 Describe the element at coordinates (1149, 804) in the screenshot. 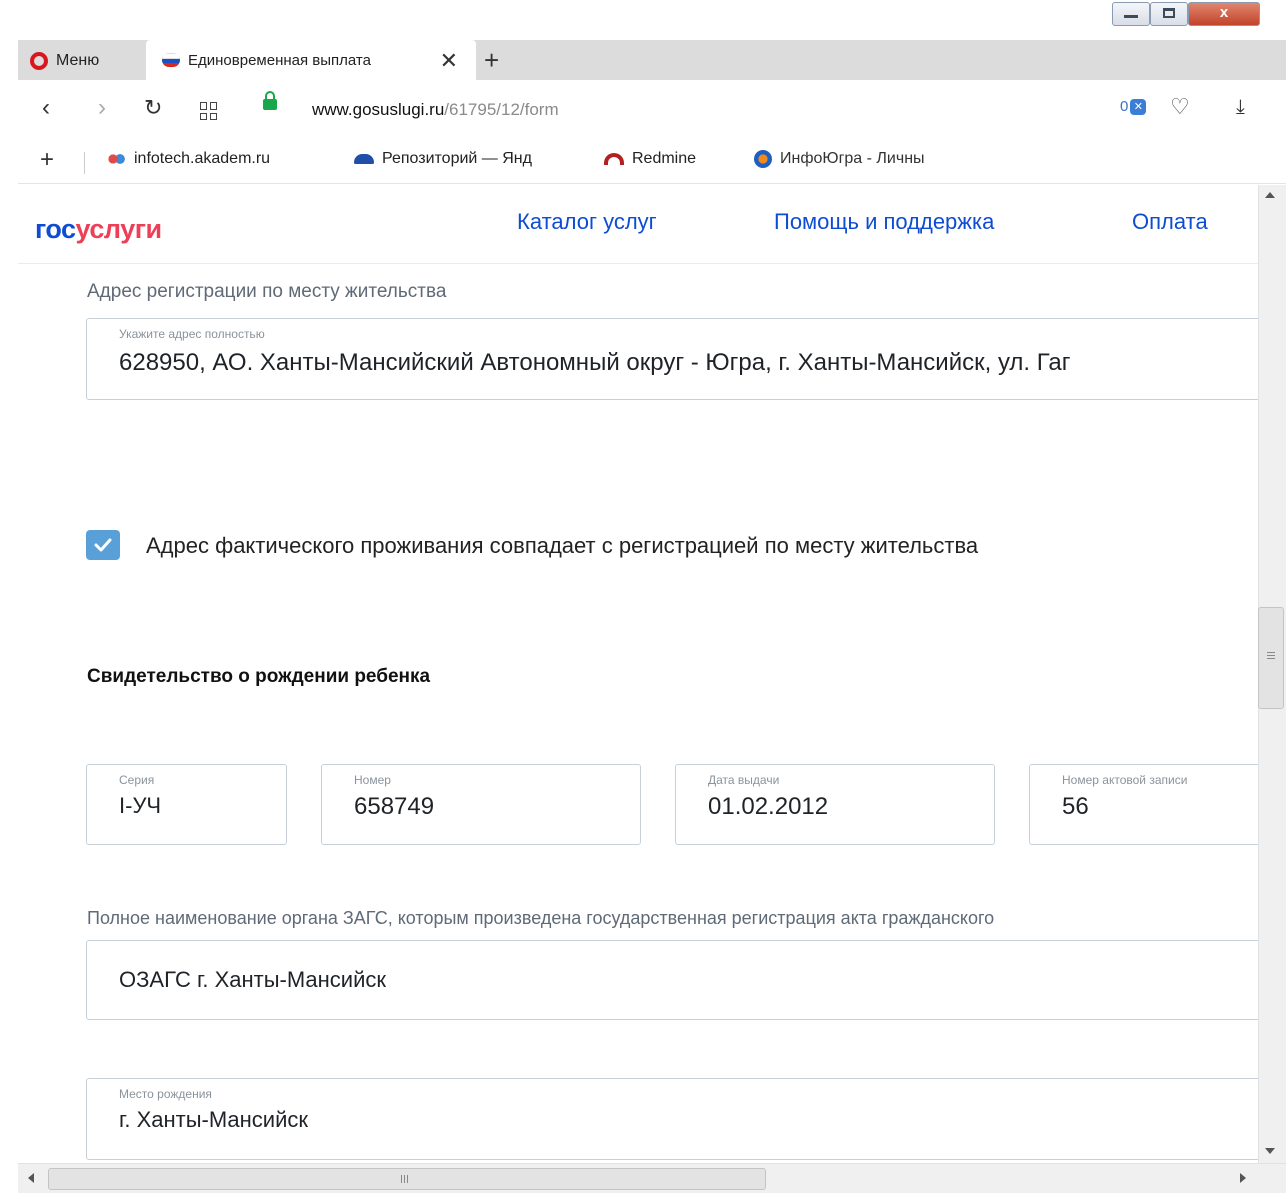

I see `record-number-field: Номер актовой записи 56` at that location.